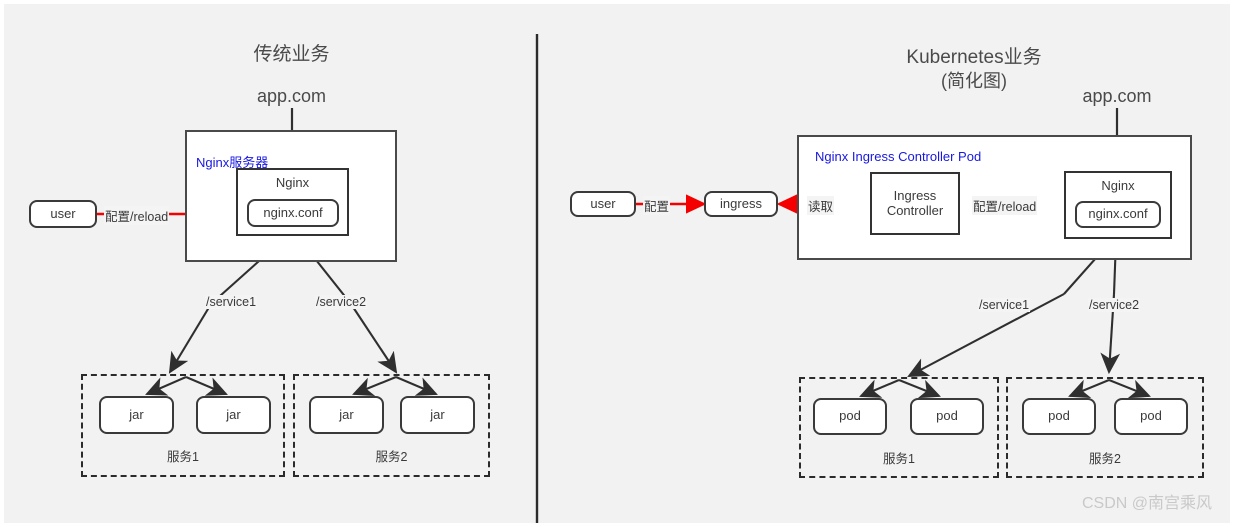  Describe the element at coordinates (947, 416) in the screenshot. I see `right-service1-instance-1: pod` at that location.